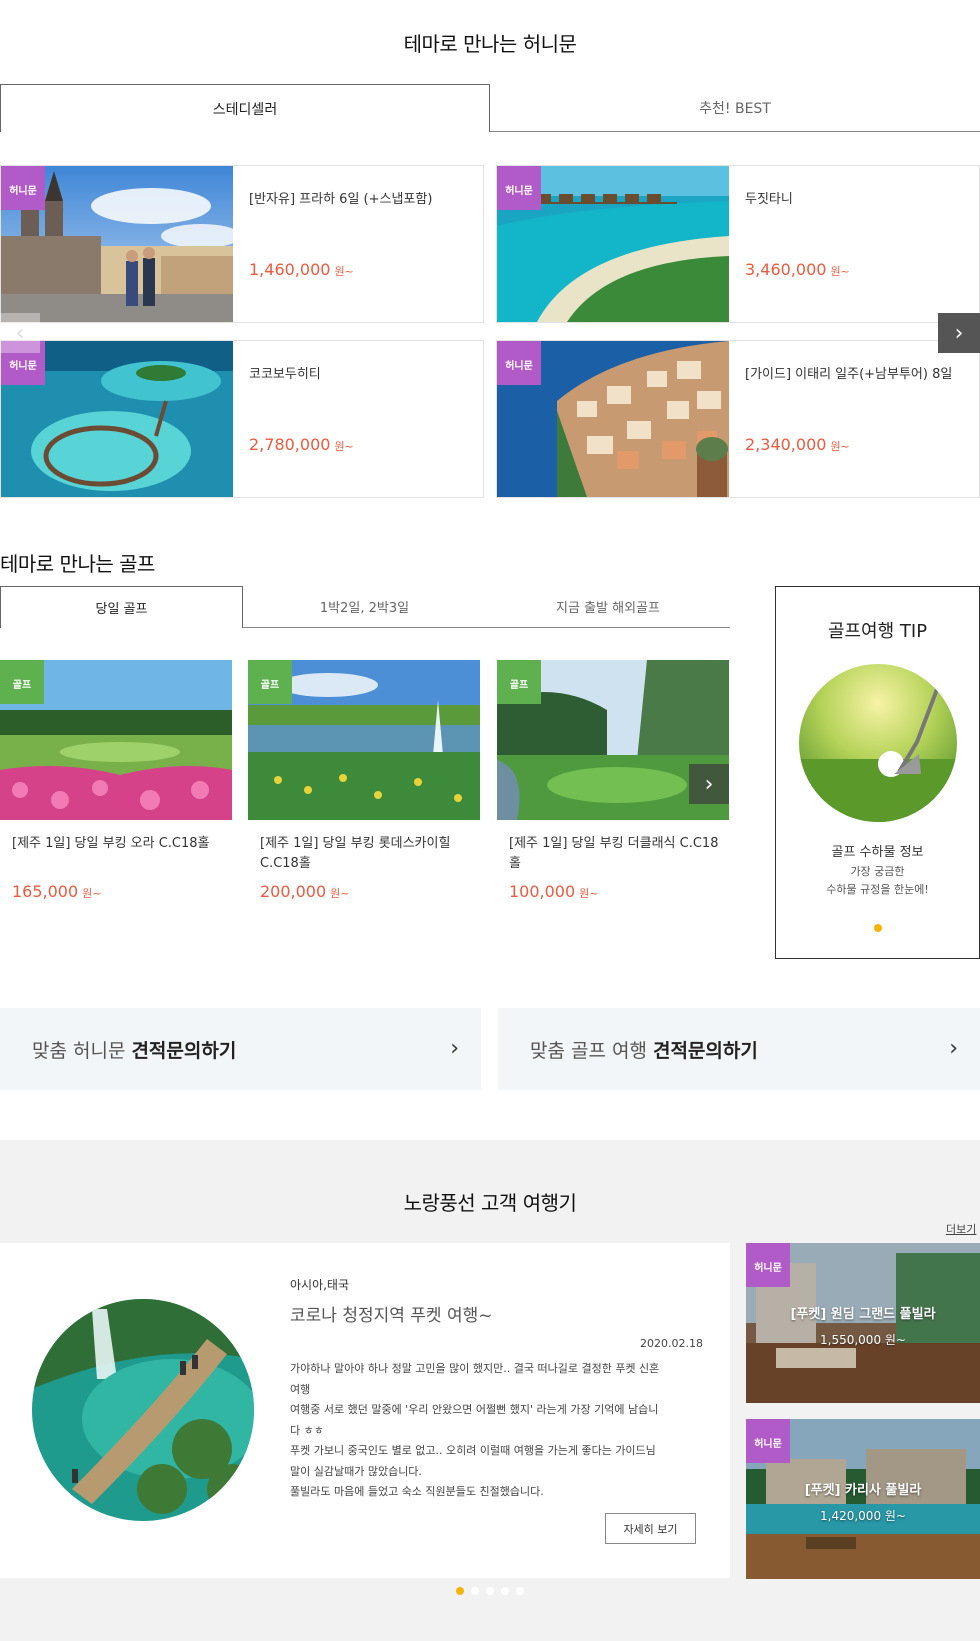 This screenshot has height=1641, width=980. I want to click on product-image: 골프 ›, so click(613, 740).